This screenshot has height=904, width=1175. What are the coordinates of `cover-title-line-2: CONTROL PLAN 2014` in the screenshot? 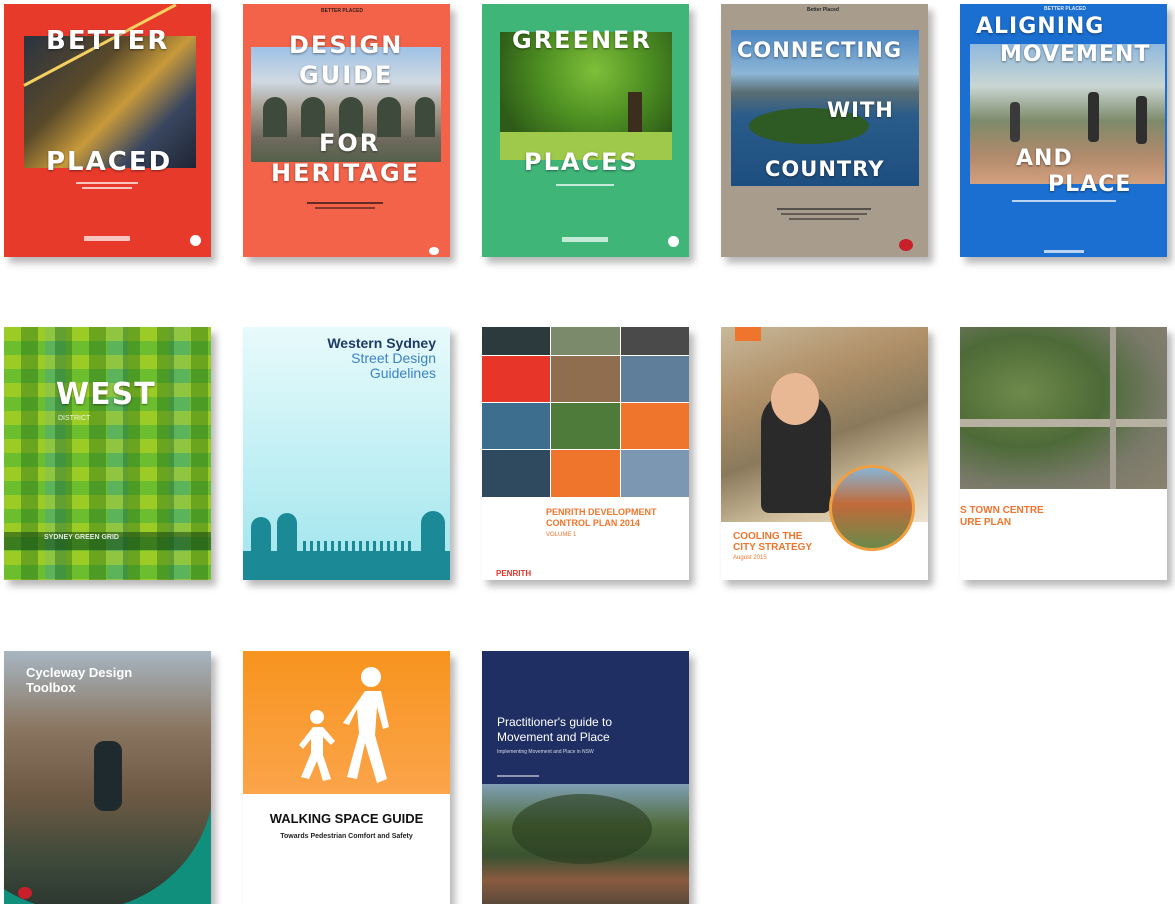 It's located at (593, 523).